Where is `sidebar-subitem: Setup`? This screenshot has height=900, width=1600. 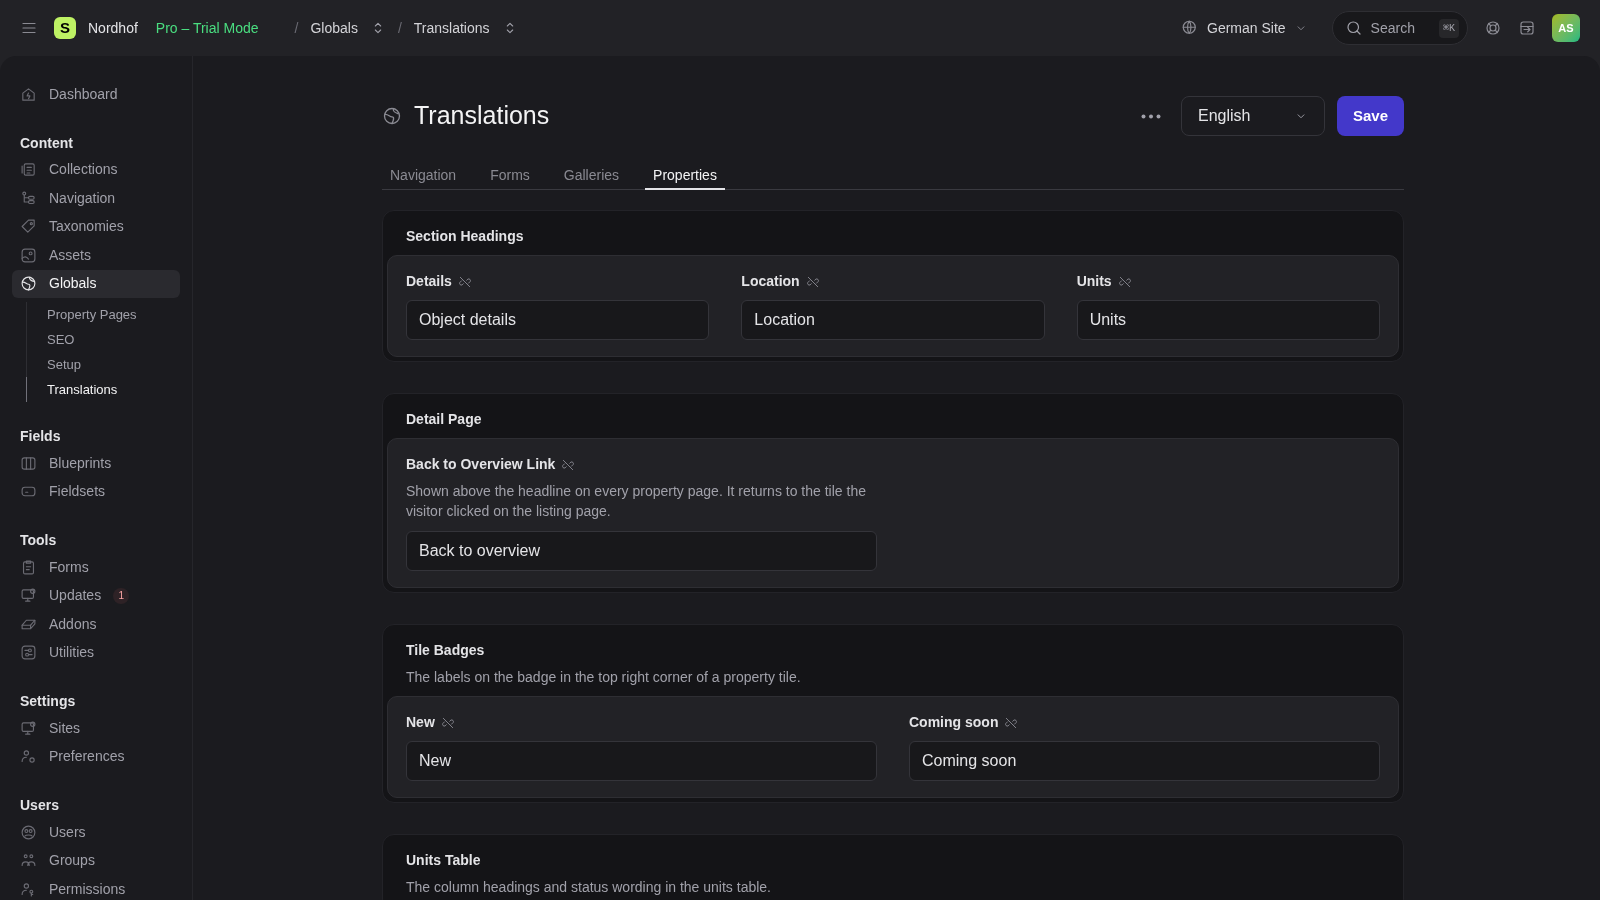 sidebar-subitem: Setup is located at coordinates (103, 364).